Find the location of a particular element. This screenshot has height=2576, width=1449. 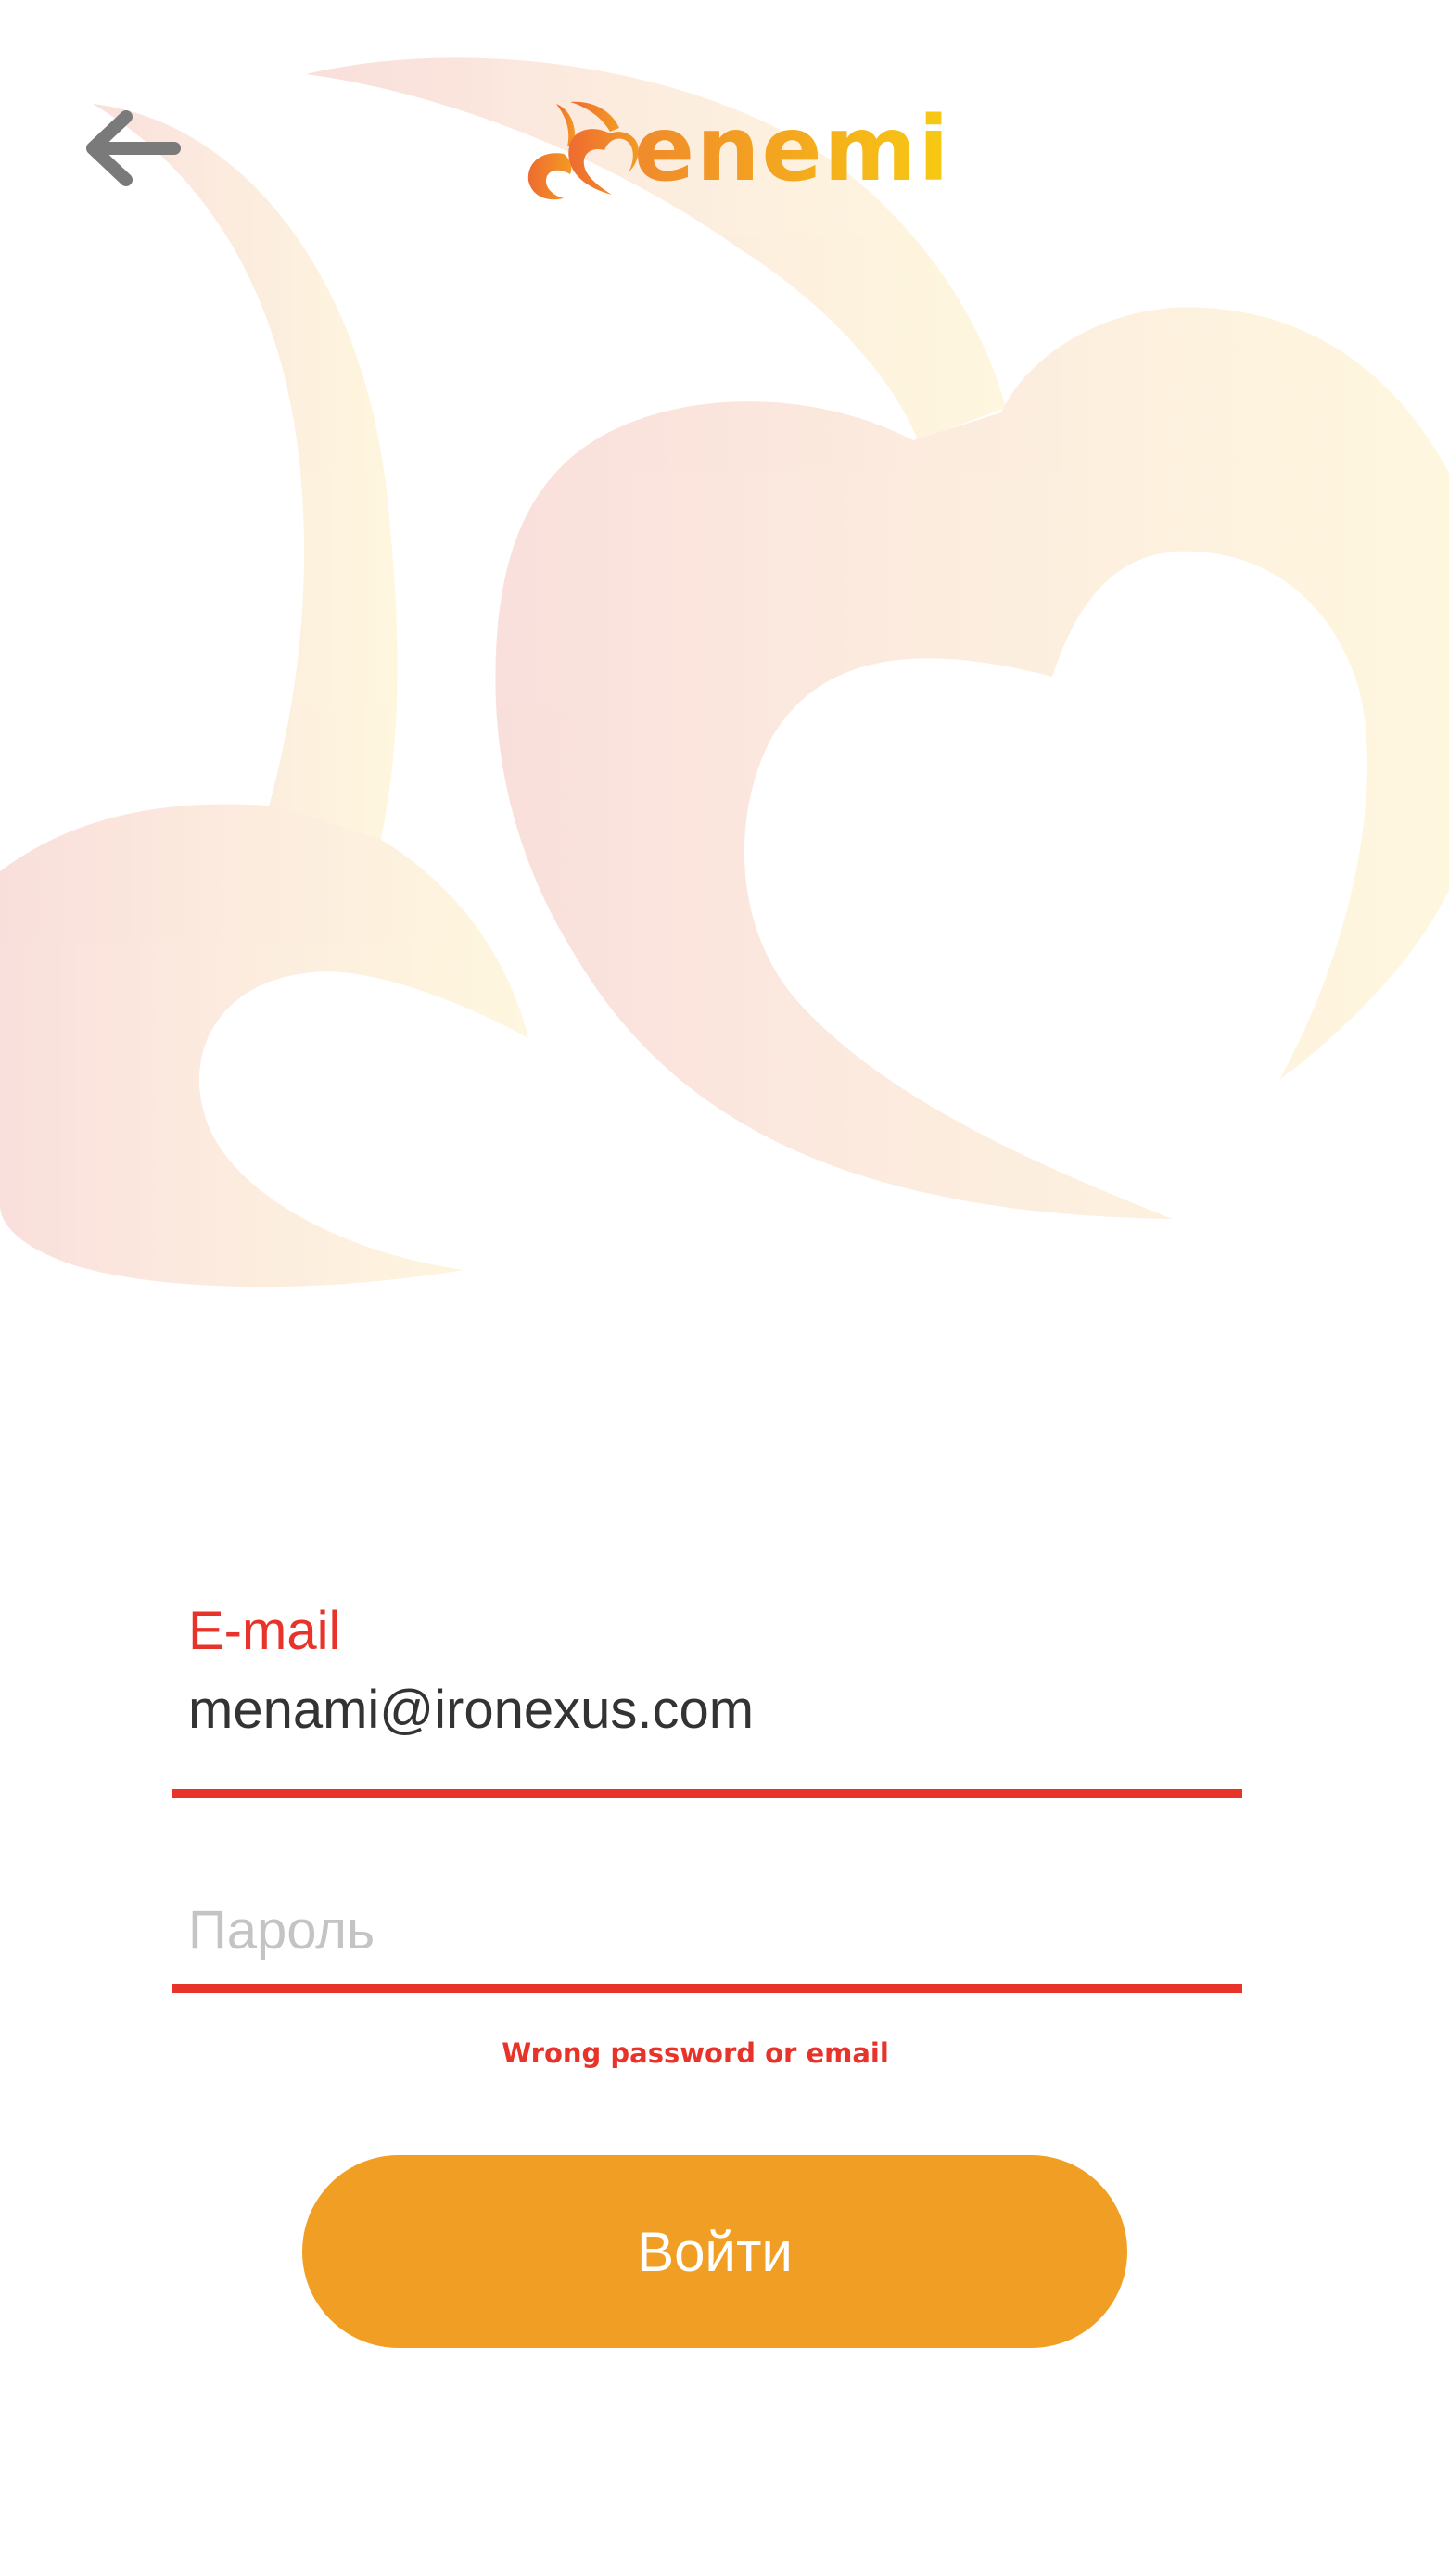

app-logo: enemi is located at coordinates (735, 153).